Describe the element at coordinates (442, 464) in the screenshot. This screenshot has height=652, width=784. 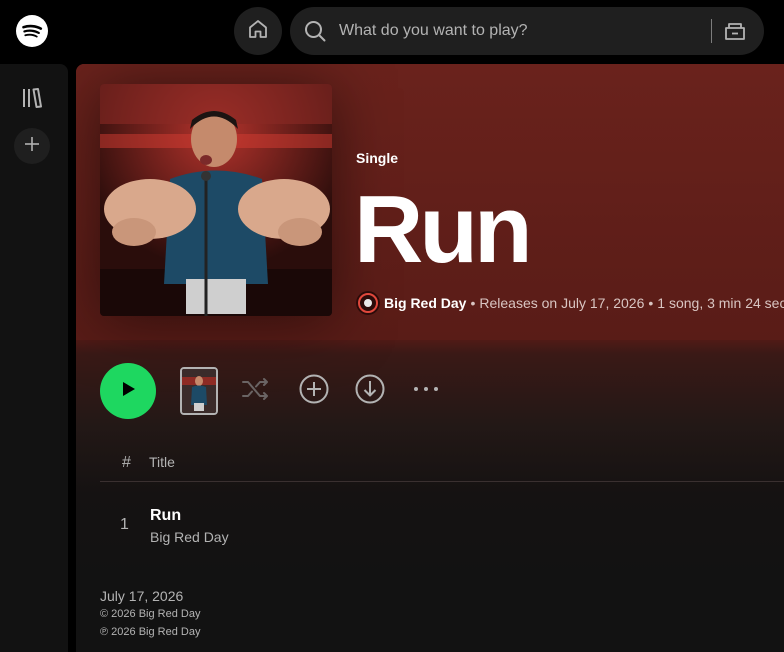
I see `tracklist-header: # Title` at that location.